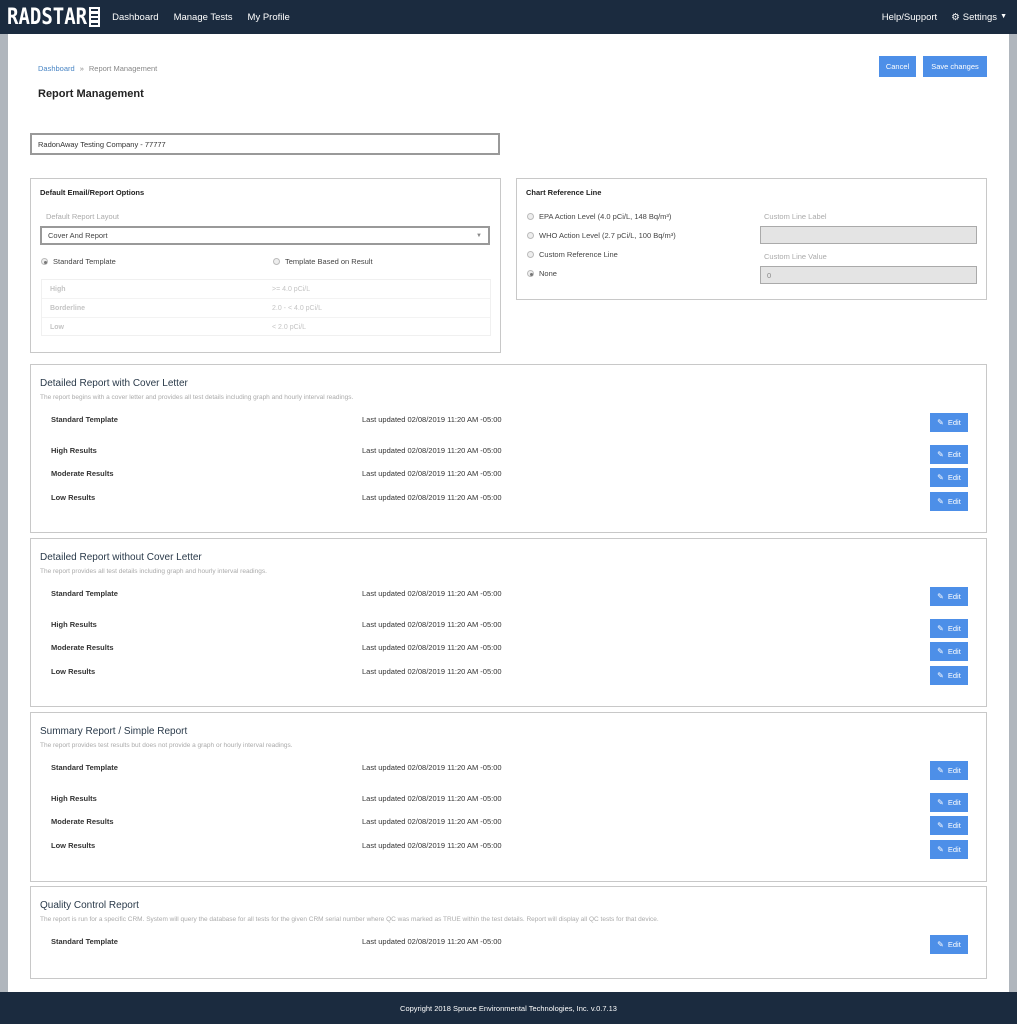 This screenshot has height=1024, width=1017. Describe the element at coordinates (78, 235) in the screenshot. I see `report-layout-value: Cover And Report` at that location.